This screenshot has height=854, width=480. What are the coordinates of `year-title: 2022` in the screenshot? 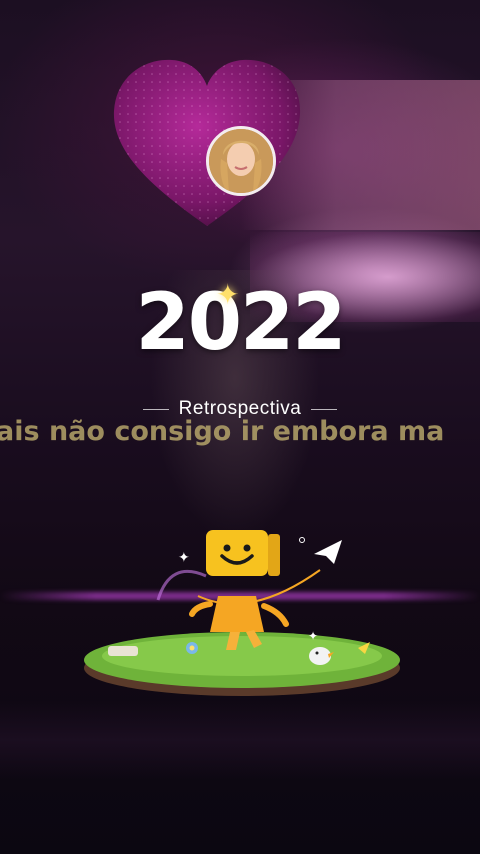 It's located at (240, 323).